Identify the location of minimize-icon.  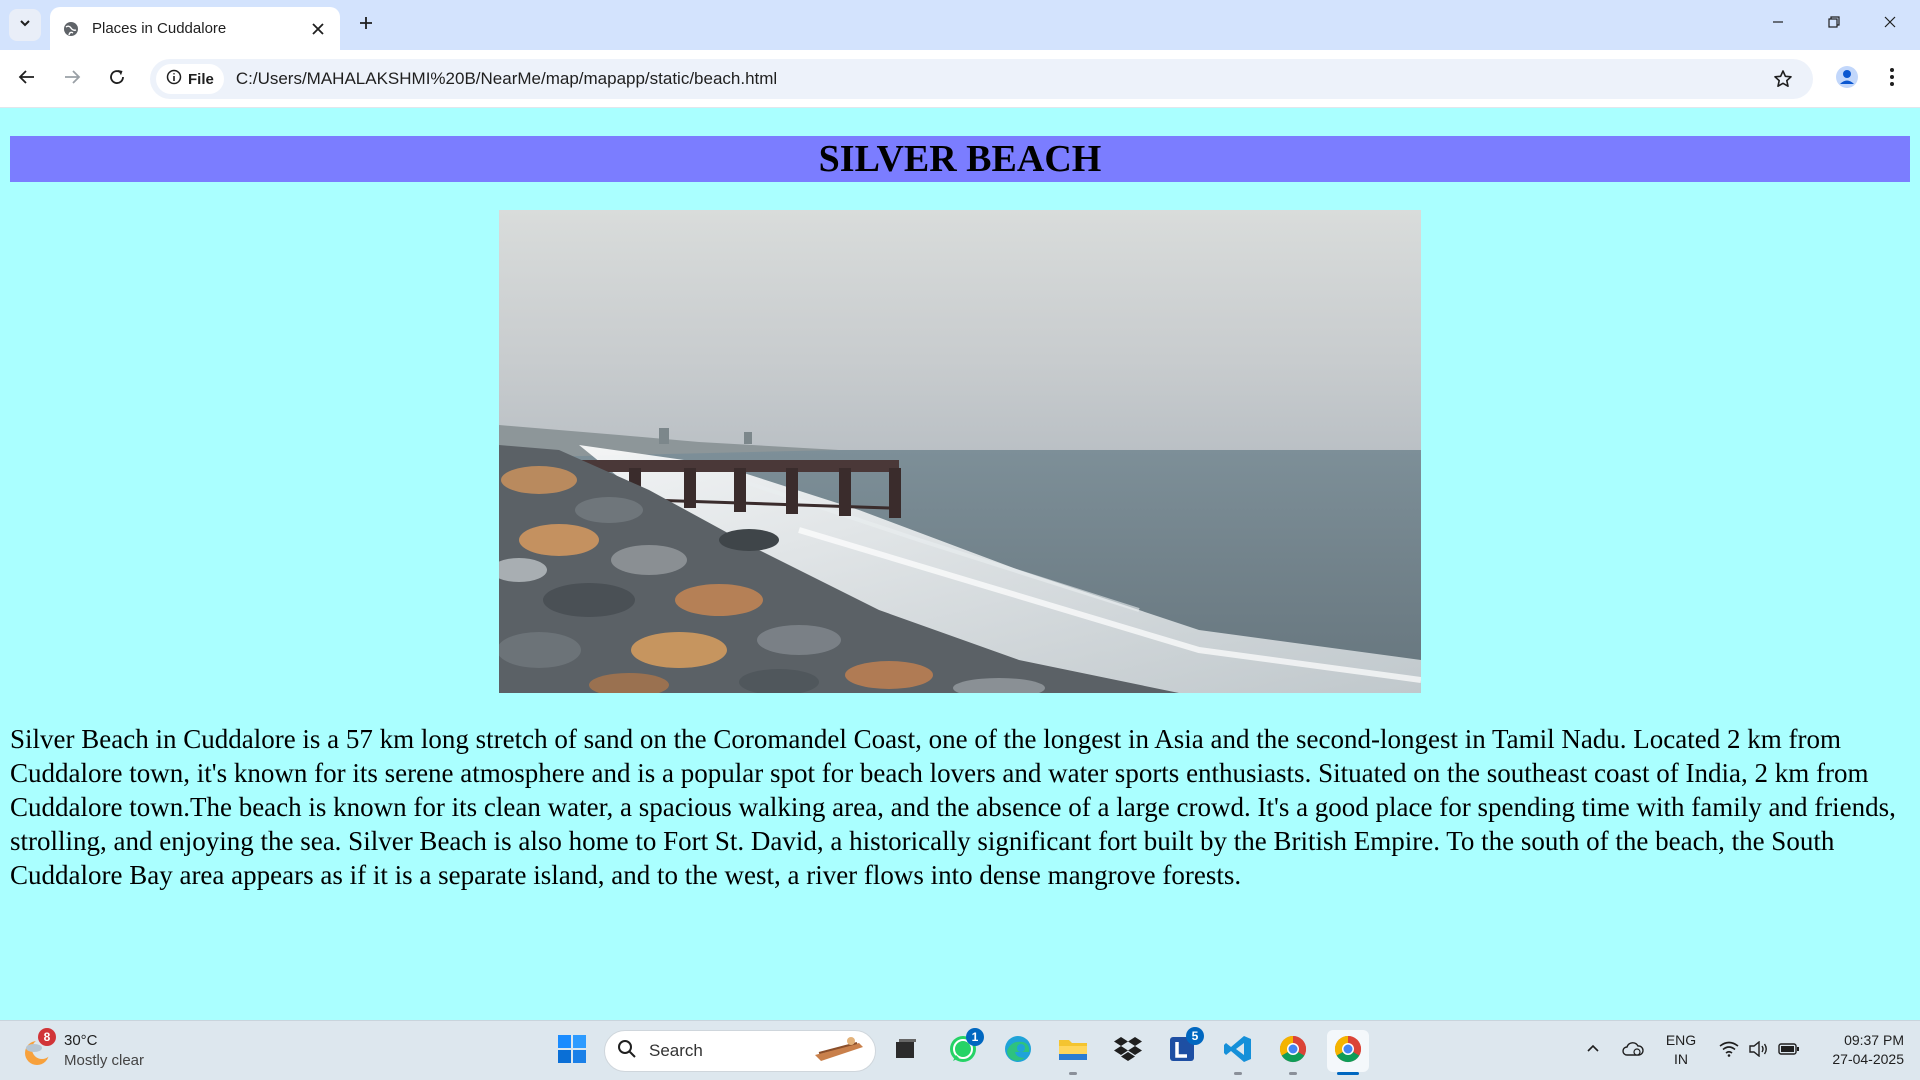
(1778, 24).